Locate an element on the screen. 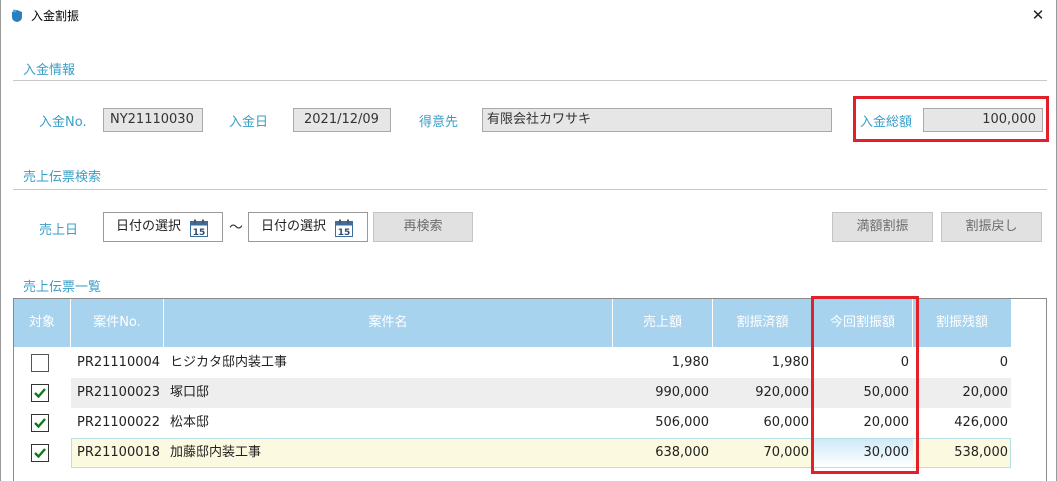 The height and width of the screenshot is (481, 1057). project-no-cell: PR21100022 is located at coordinates (119, 422).